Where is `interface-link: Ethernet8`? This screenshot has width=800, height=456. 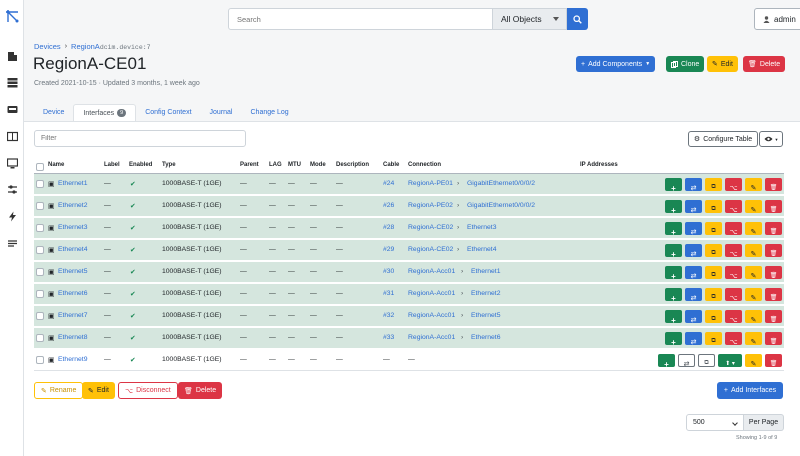 interface-link: Ethernet8 is located at coordinates (72, 337).